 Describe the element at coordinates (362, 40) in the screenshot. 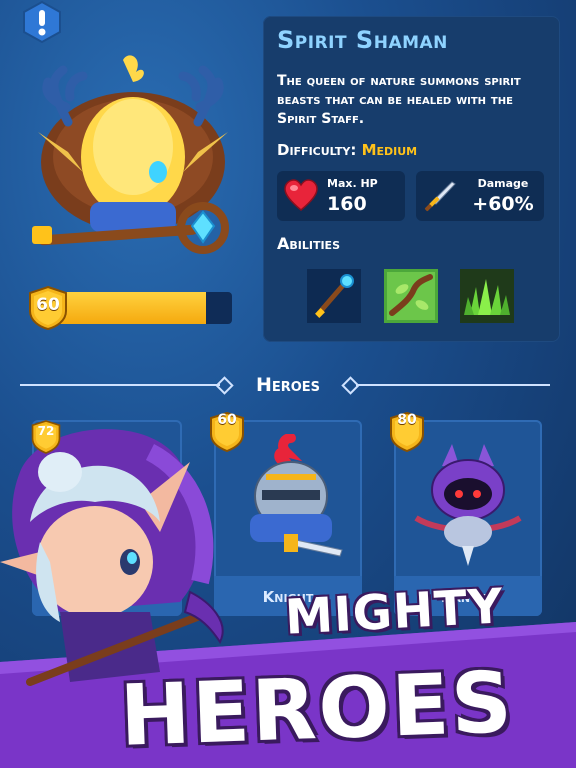

I see `hero-name: Spirit Shaman` at that location.